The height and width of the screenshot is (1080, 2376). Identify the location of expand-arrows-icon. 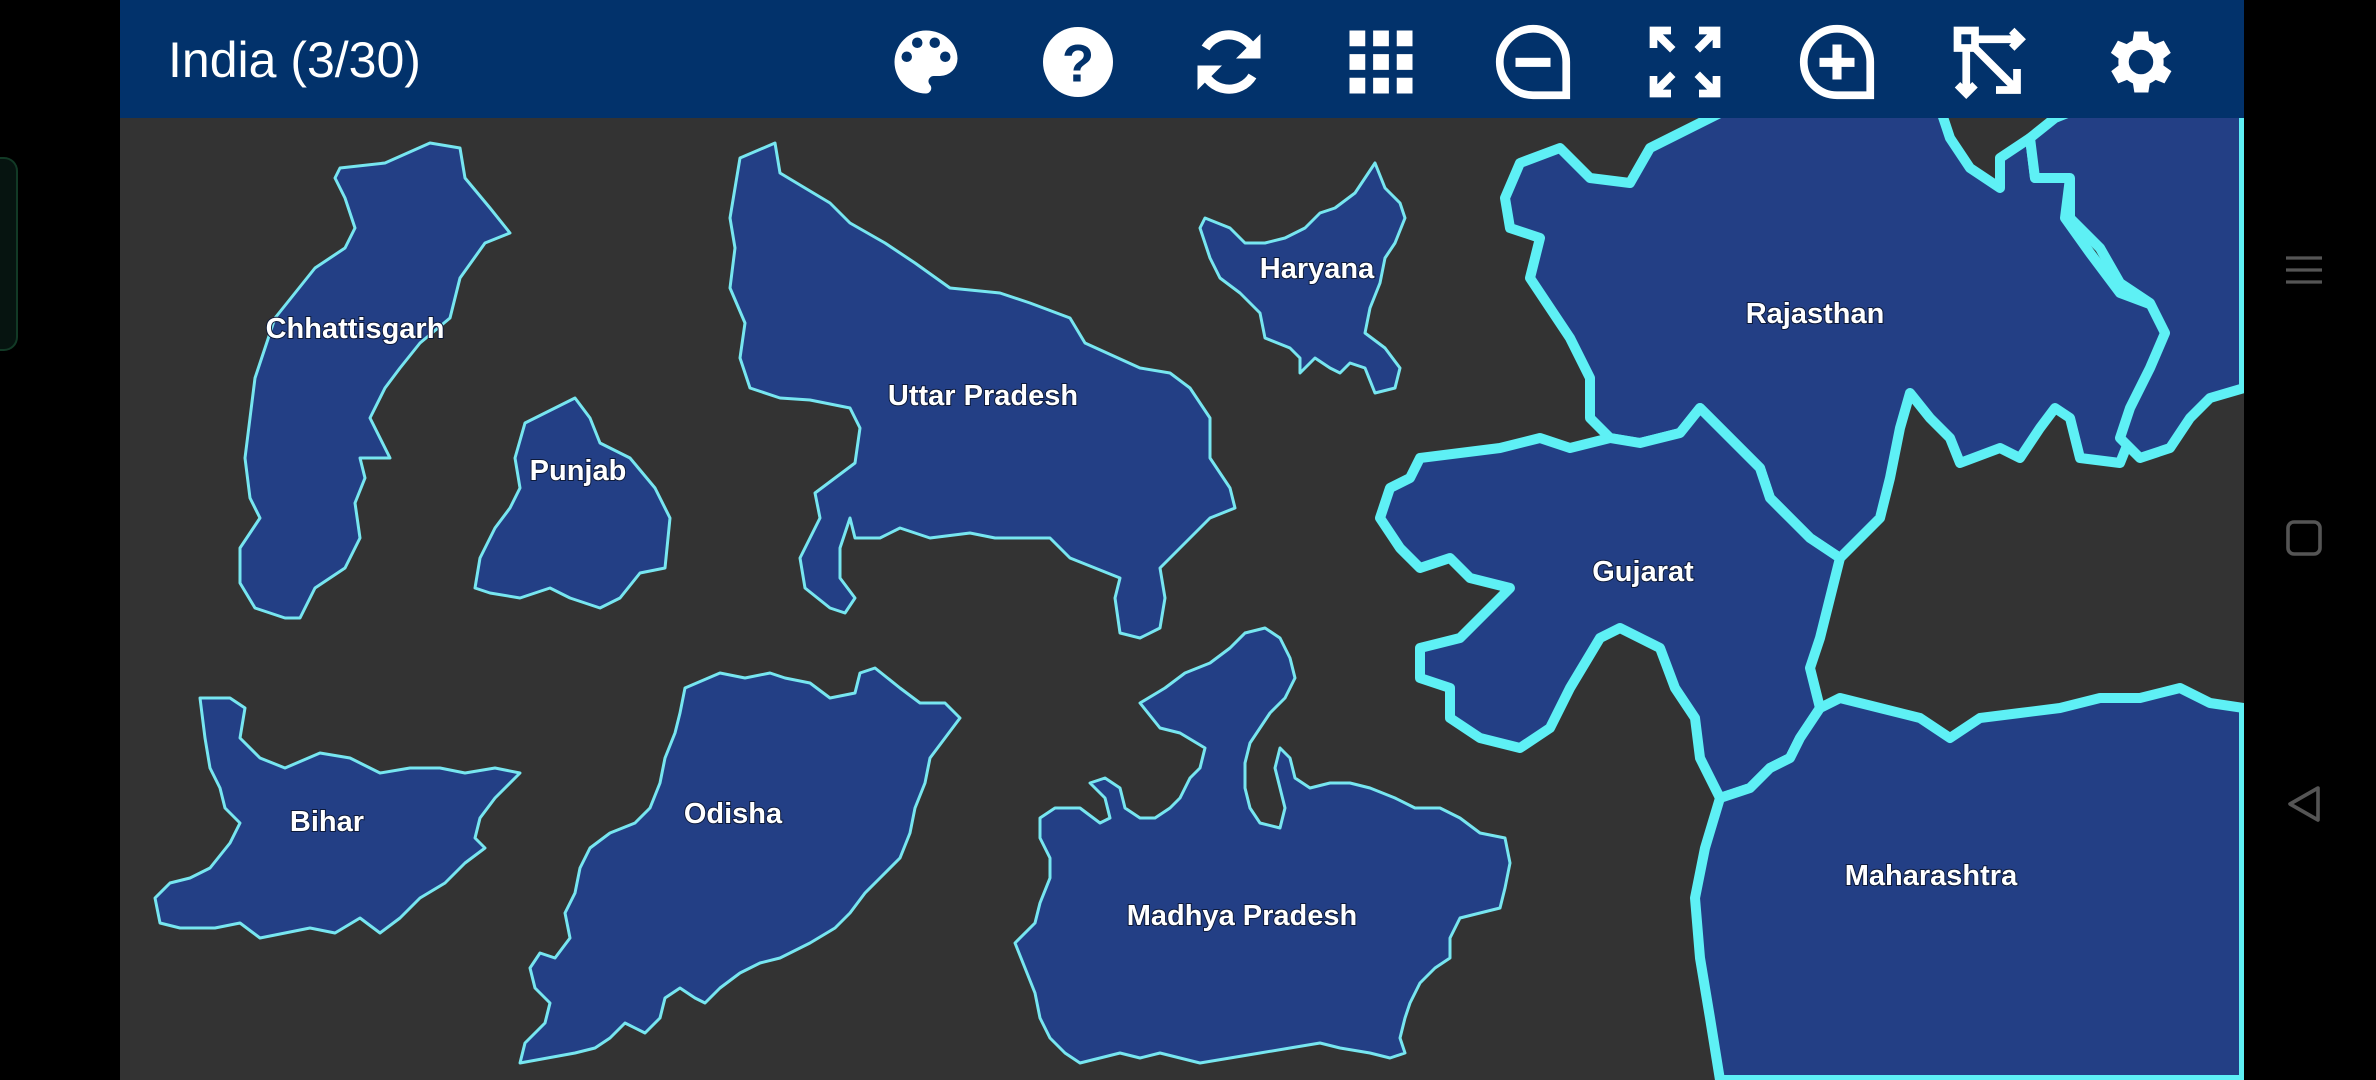
(1685, 62).